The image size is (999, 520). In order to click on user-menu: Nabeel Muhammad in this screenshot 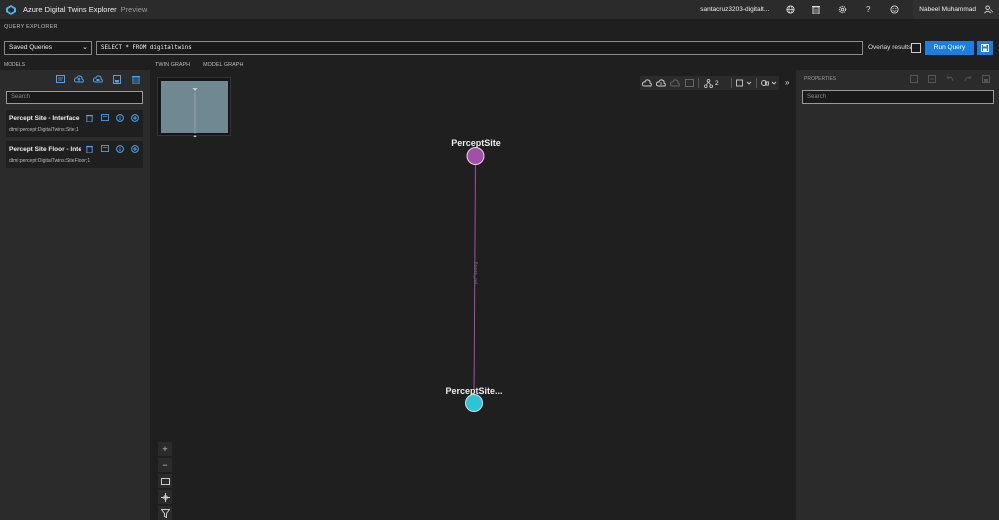, I will do `click(956, 9)`.